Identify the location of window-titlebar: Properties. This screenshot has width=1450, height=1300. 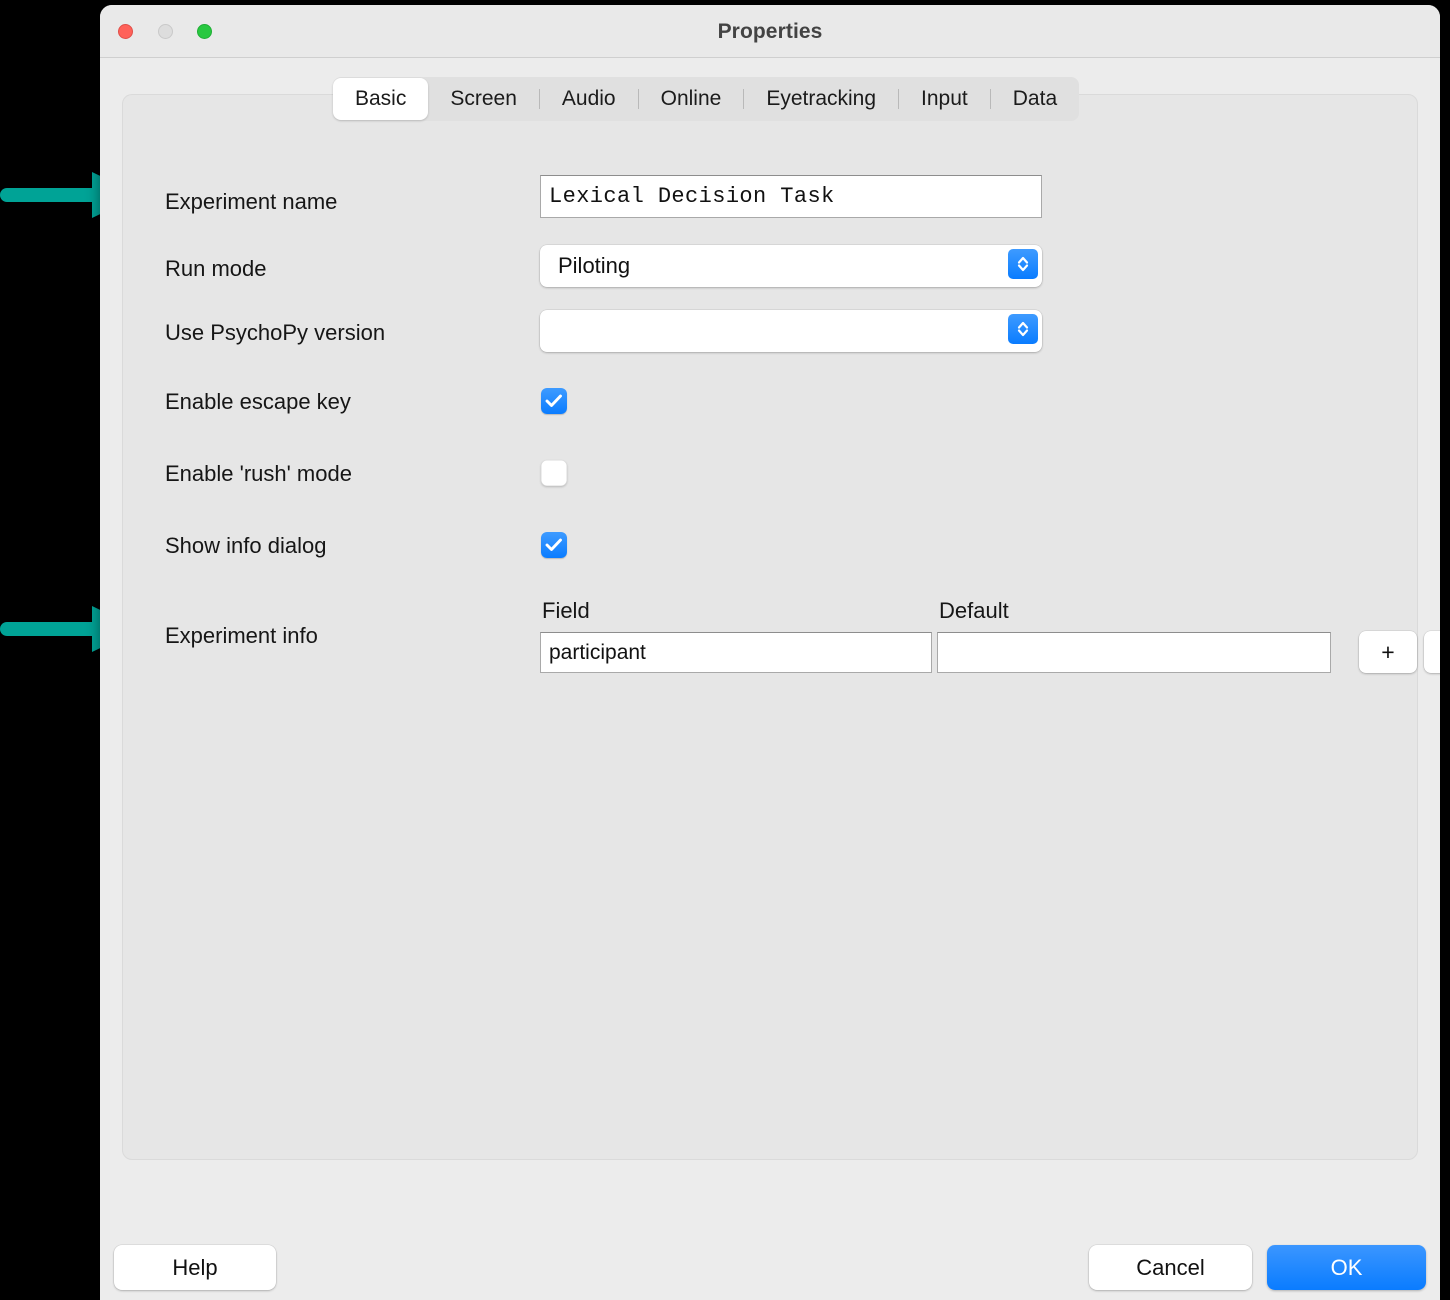
(770, 31).